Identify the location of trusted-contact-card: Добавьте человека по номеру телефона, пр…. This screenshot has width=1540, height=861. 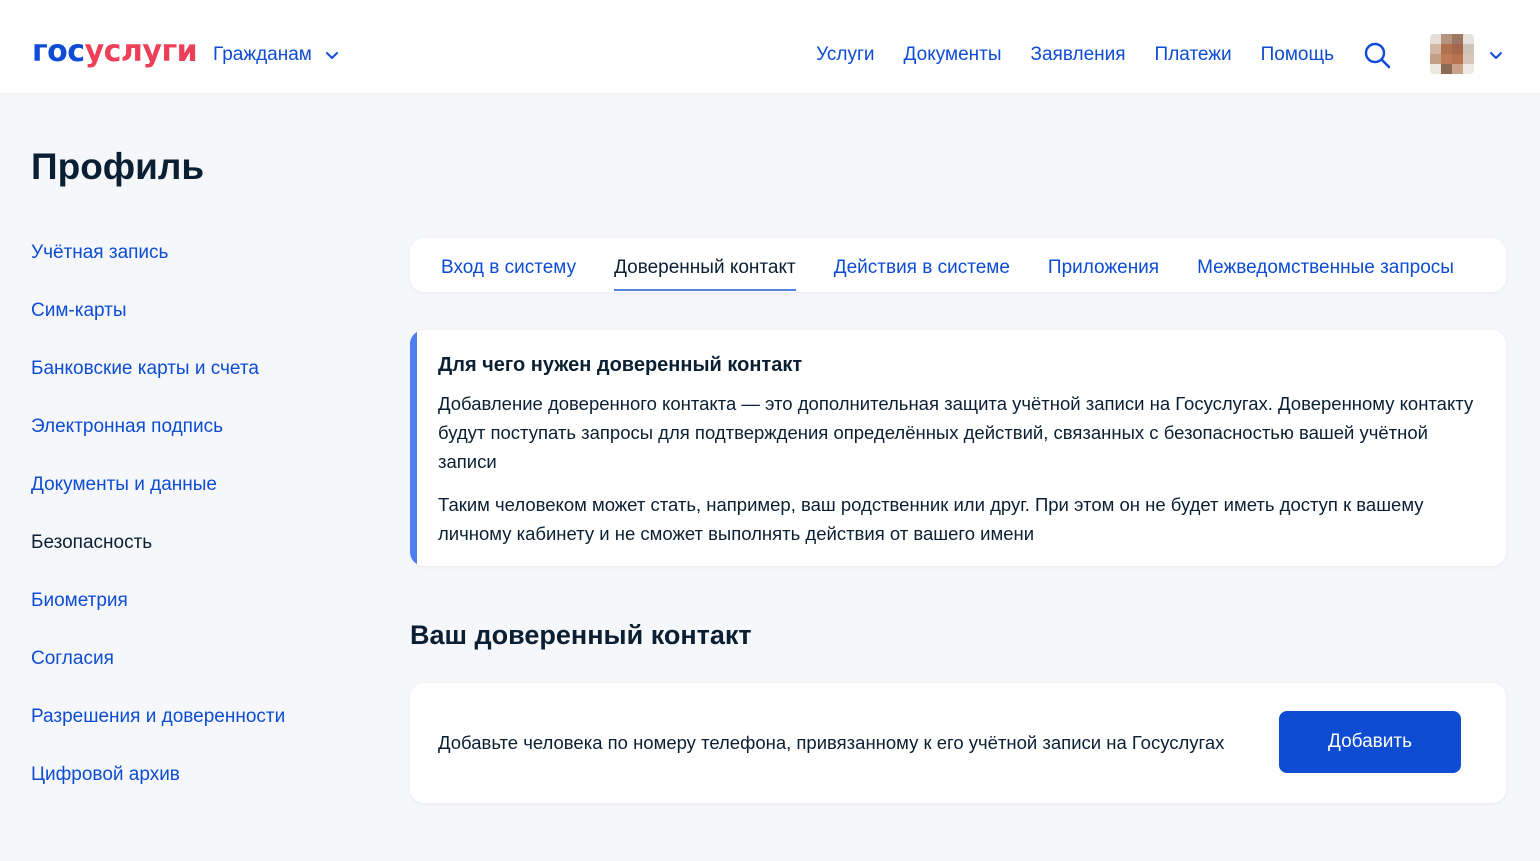
(958, 743).